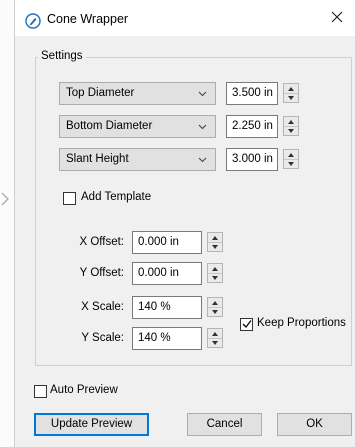  I want to click on x-offset-label: X Offset:, so click(101, 242).